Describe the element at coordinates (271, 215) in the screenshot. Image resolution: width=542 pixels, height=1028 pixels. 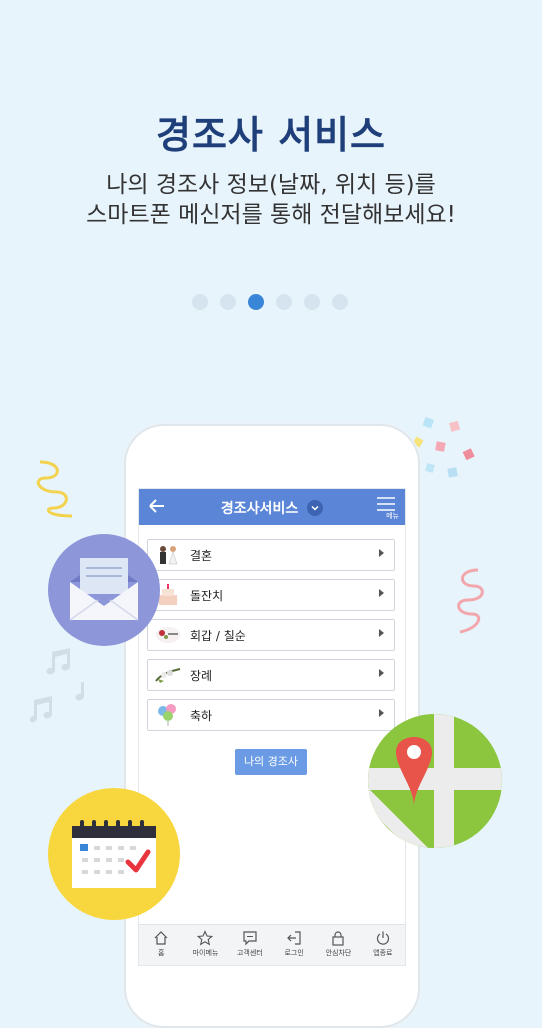
I see `subtitle-line-2: 스마트폰 메신저를 통해 전달해보세요!` at that location.